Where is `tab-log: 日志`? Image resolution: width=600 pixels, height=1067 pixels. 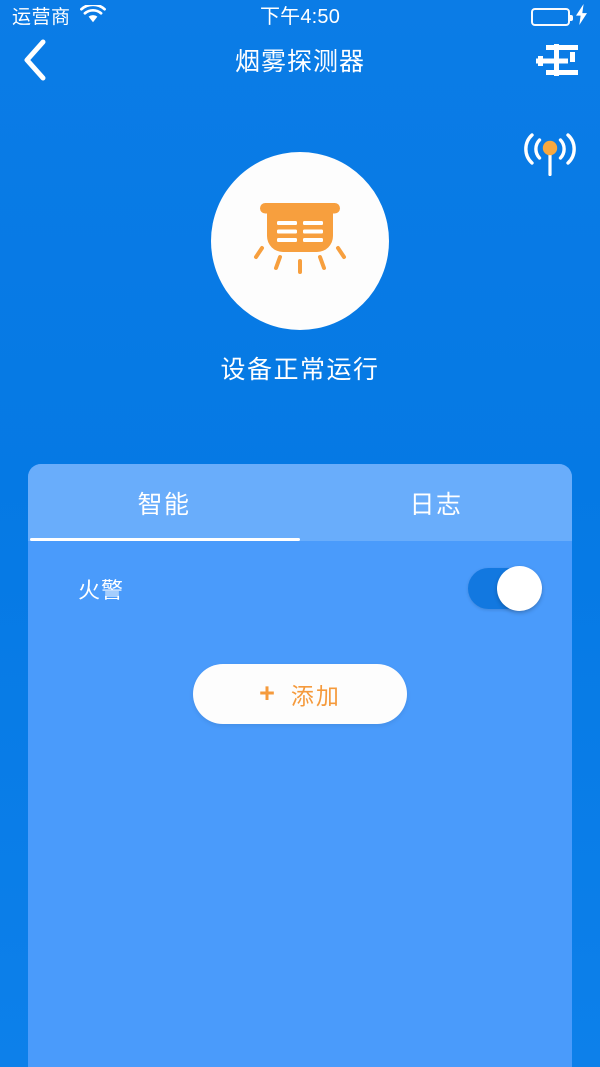 tab-log: 日志 is located at coordinates (436, 502).